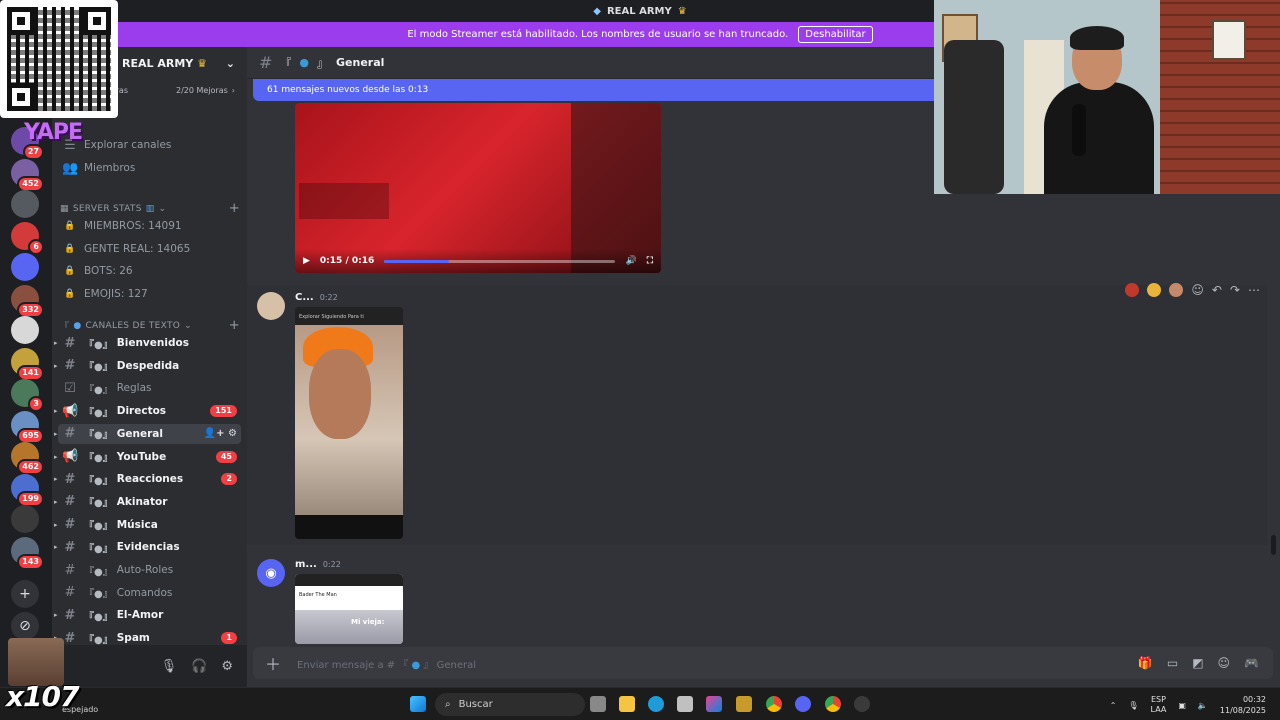 This screenshot has width=1280, height=720. I want to click on gift-icon: 🎁, so click(1145, 663).